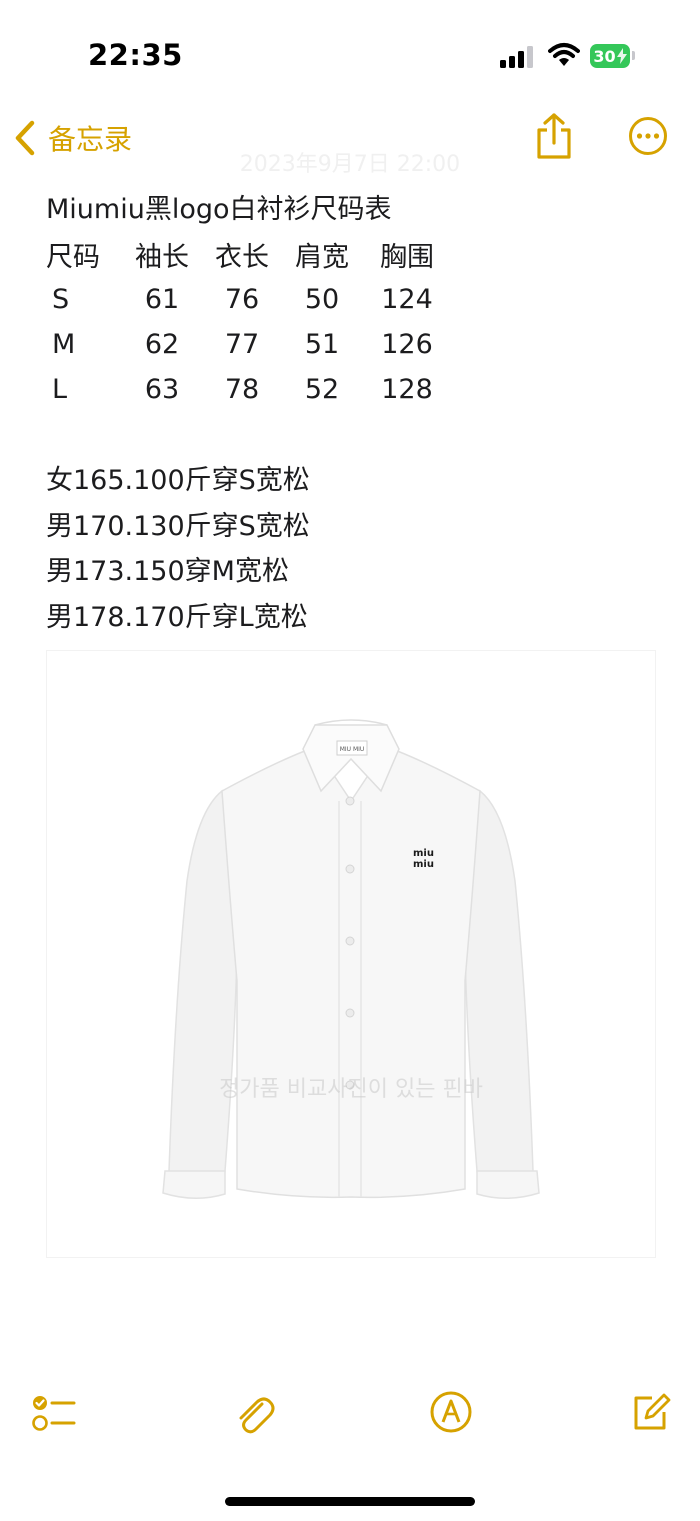 The width and height of the screenshot is (700, 1521). I want to click on photo-watermark: 정가품 비교사진이 있는 핀바, so click(351, 1089).